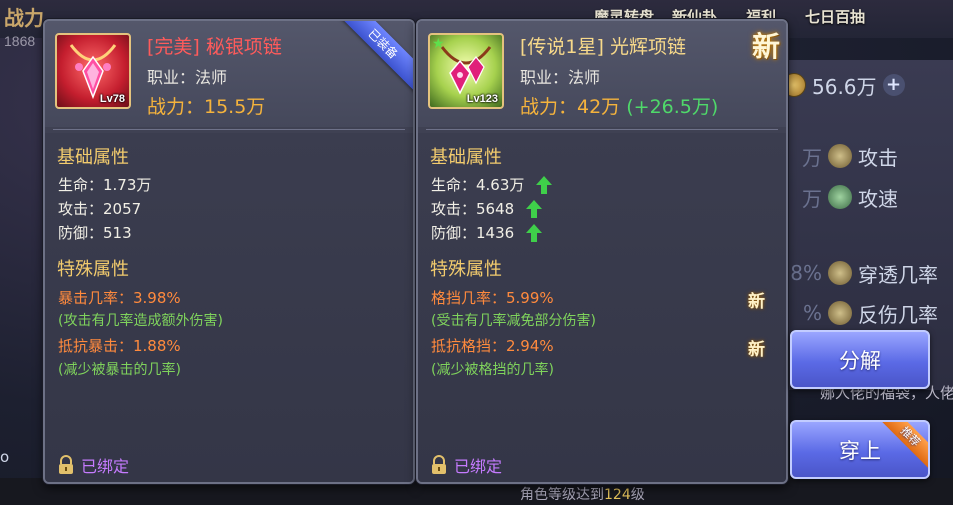 This screenshot has width=953, height=505. I want to click on plus-icon: +, so click(893, 85).